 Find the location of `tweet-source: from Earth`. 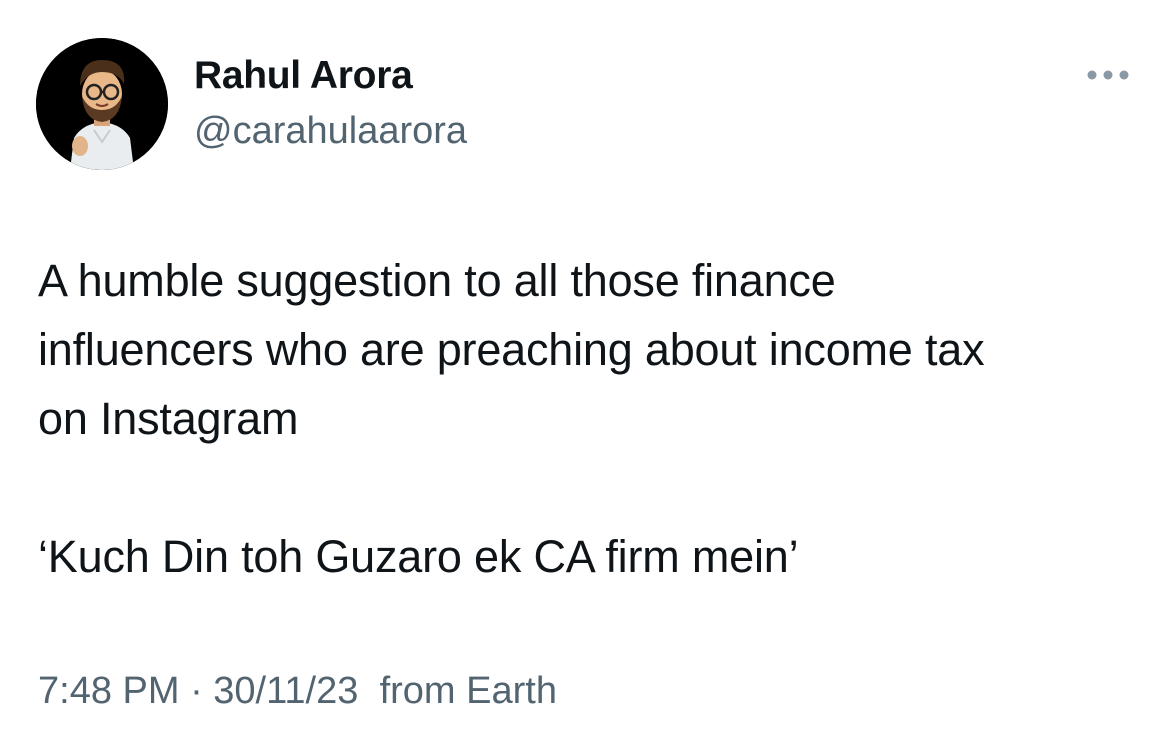

tweet-source: from Earth is located at coordinates (468, 691).